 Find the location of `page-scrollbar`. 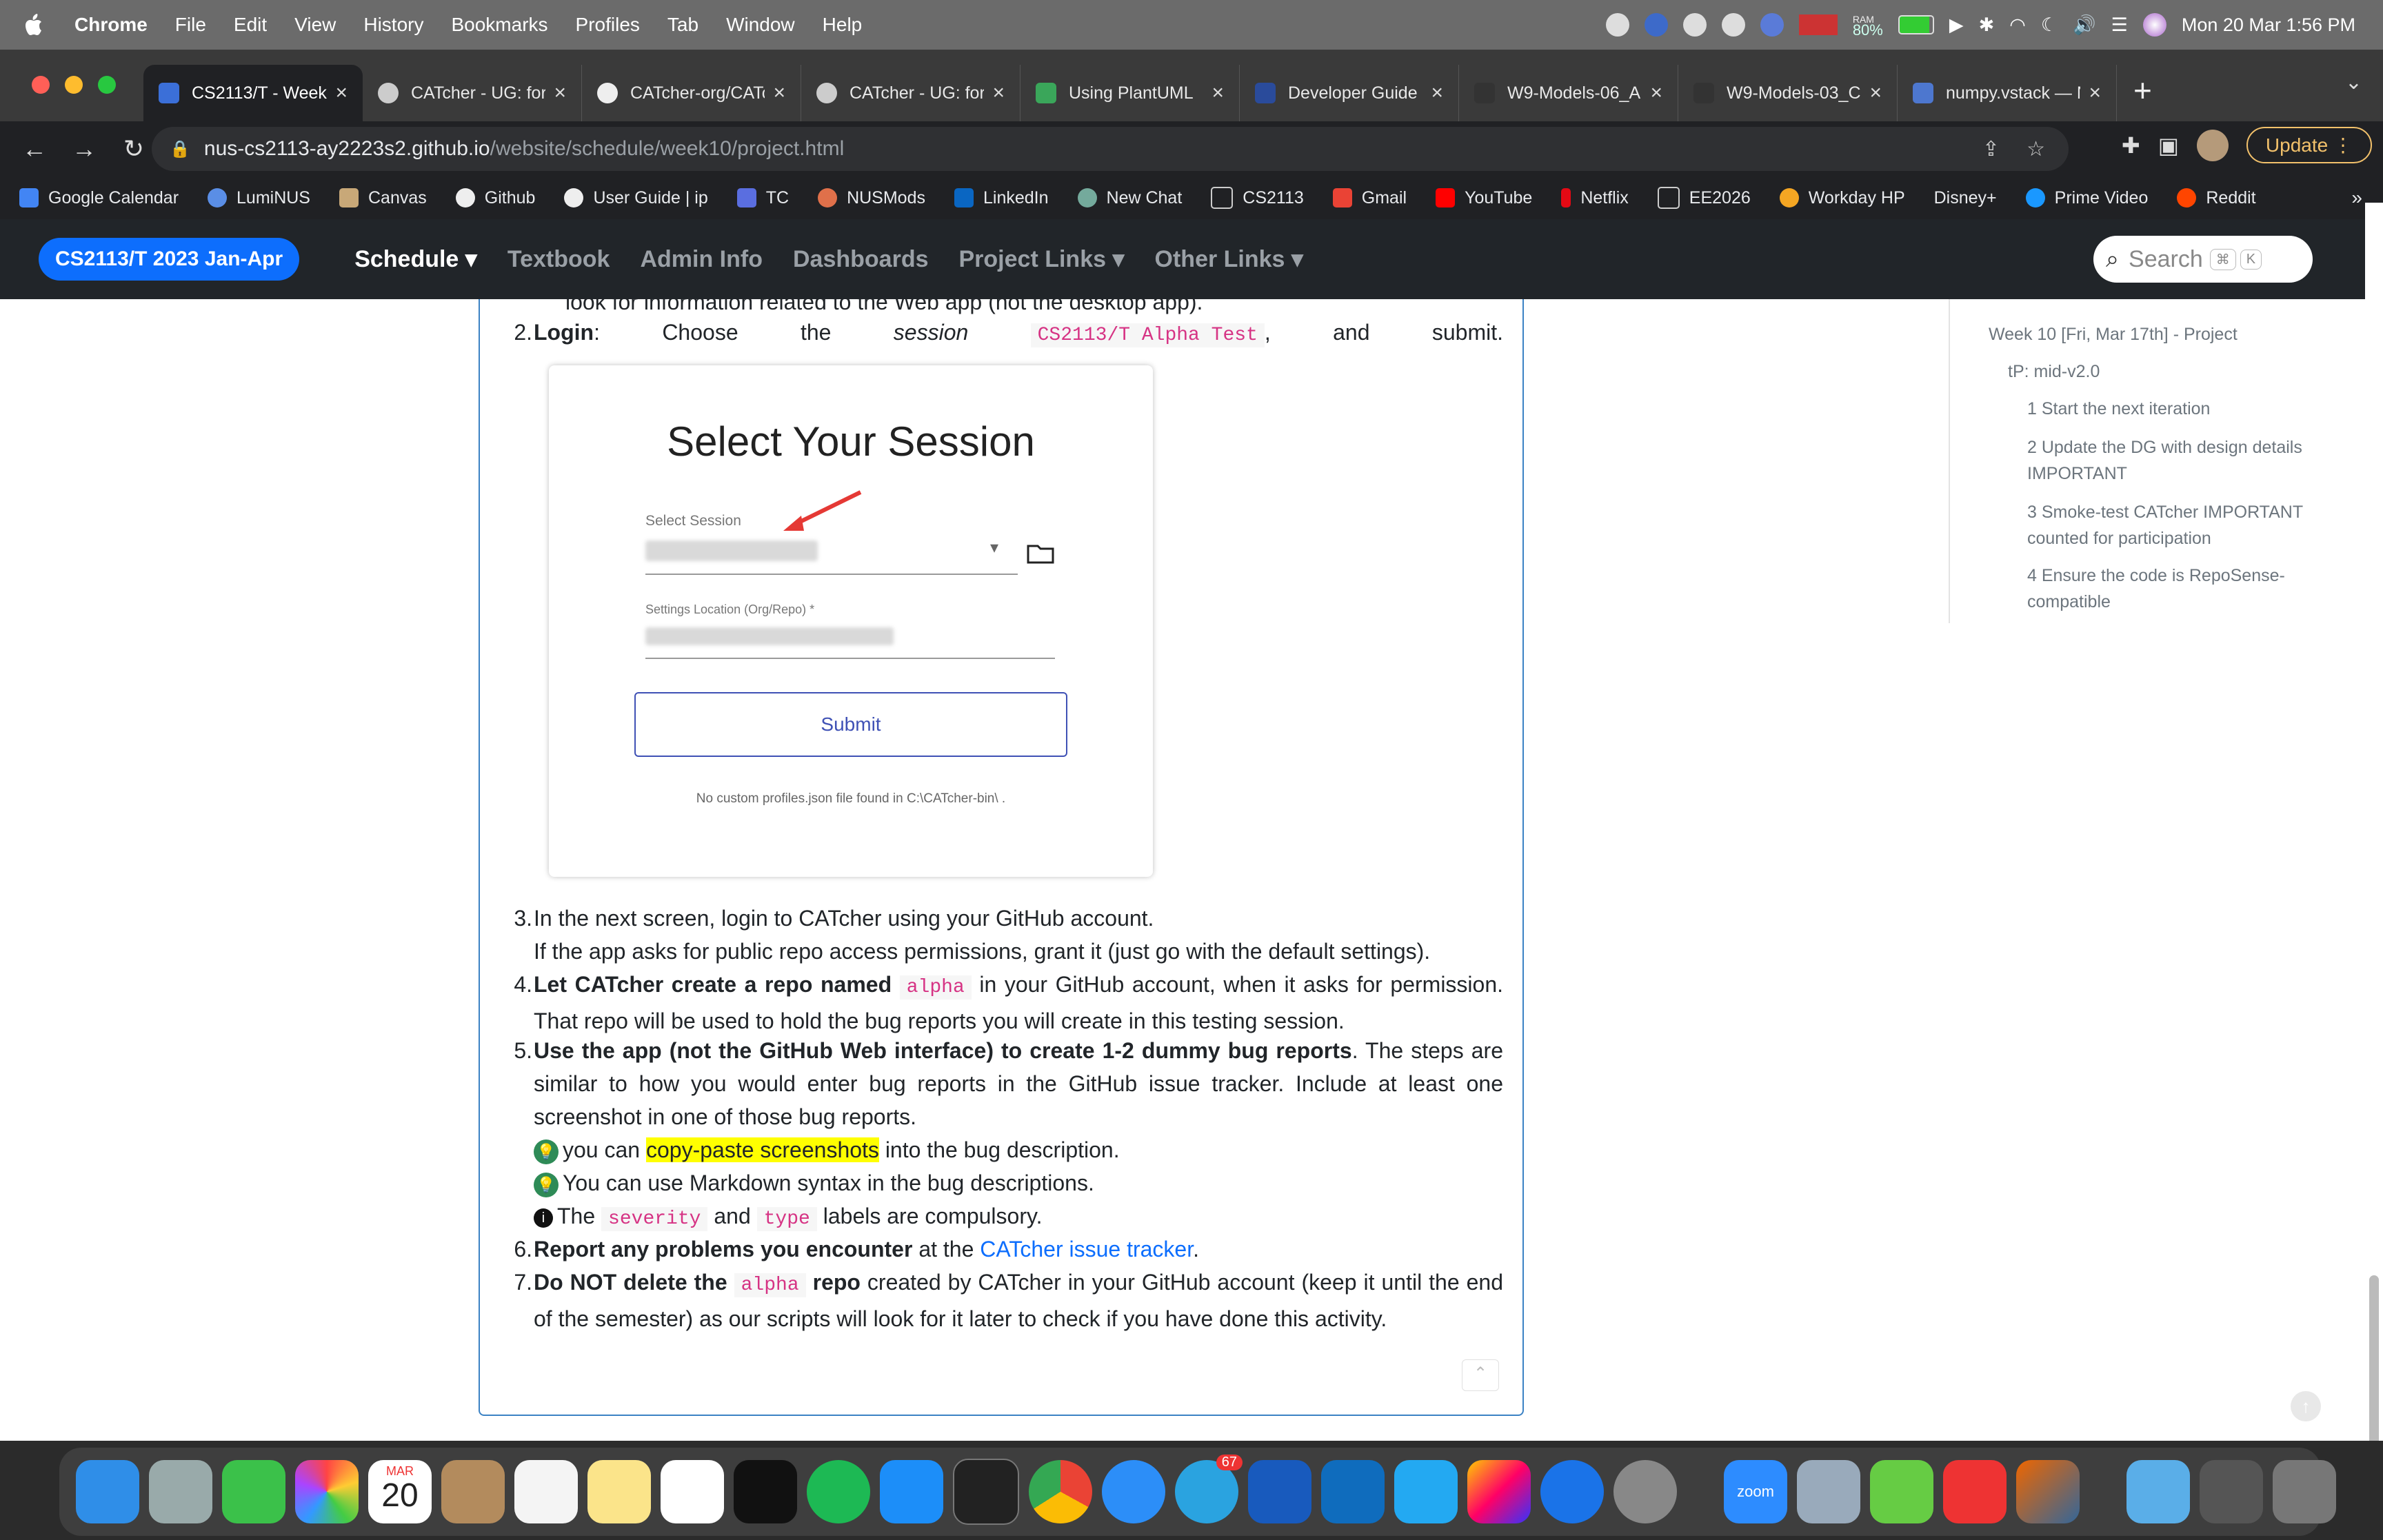

page-scrollbar is located at coordinates (2374, 843).